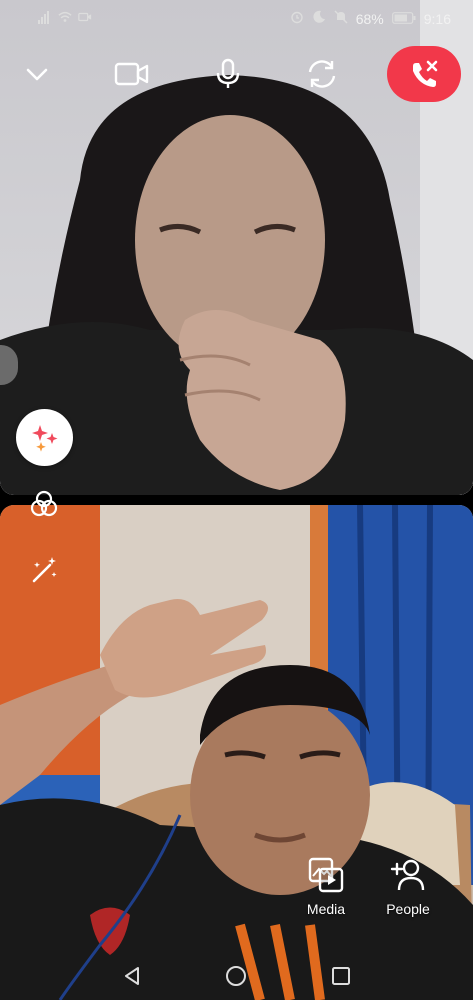 This screenshot has height=1000, width=473. I want to click on status-bar: 68% 9:16, so click(236, 18).